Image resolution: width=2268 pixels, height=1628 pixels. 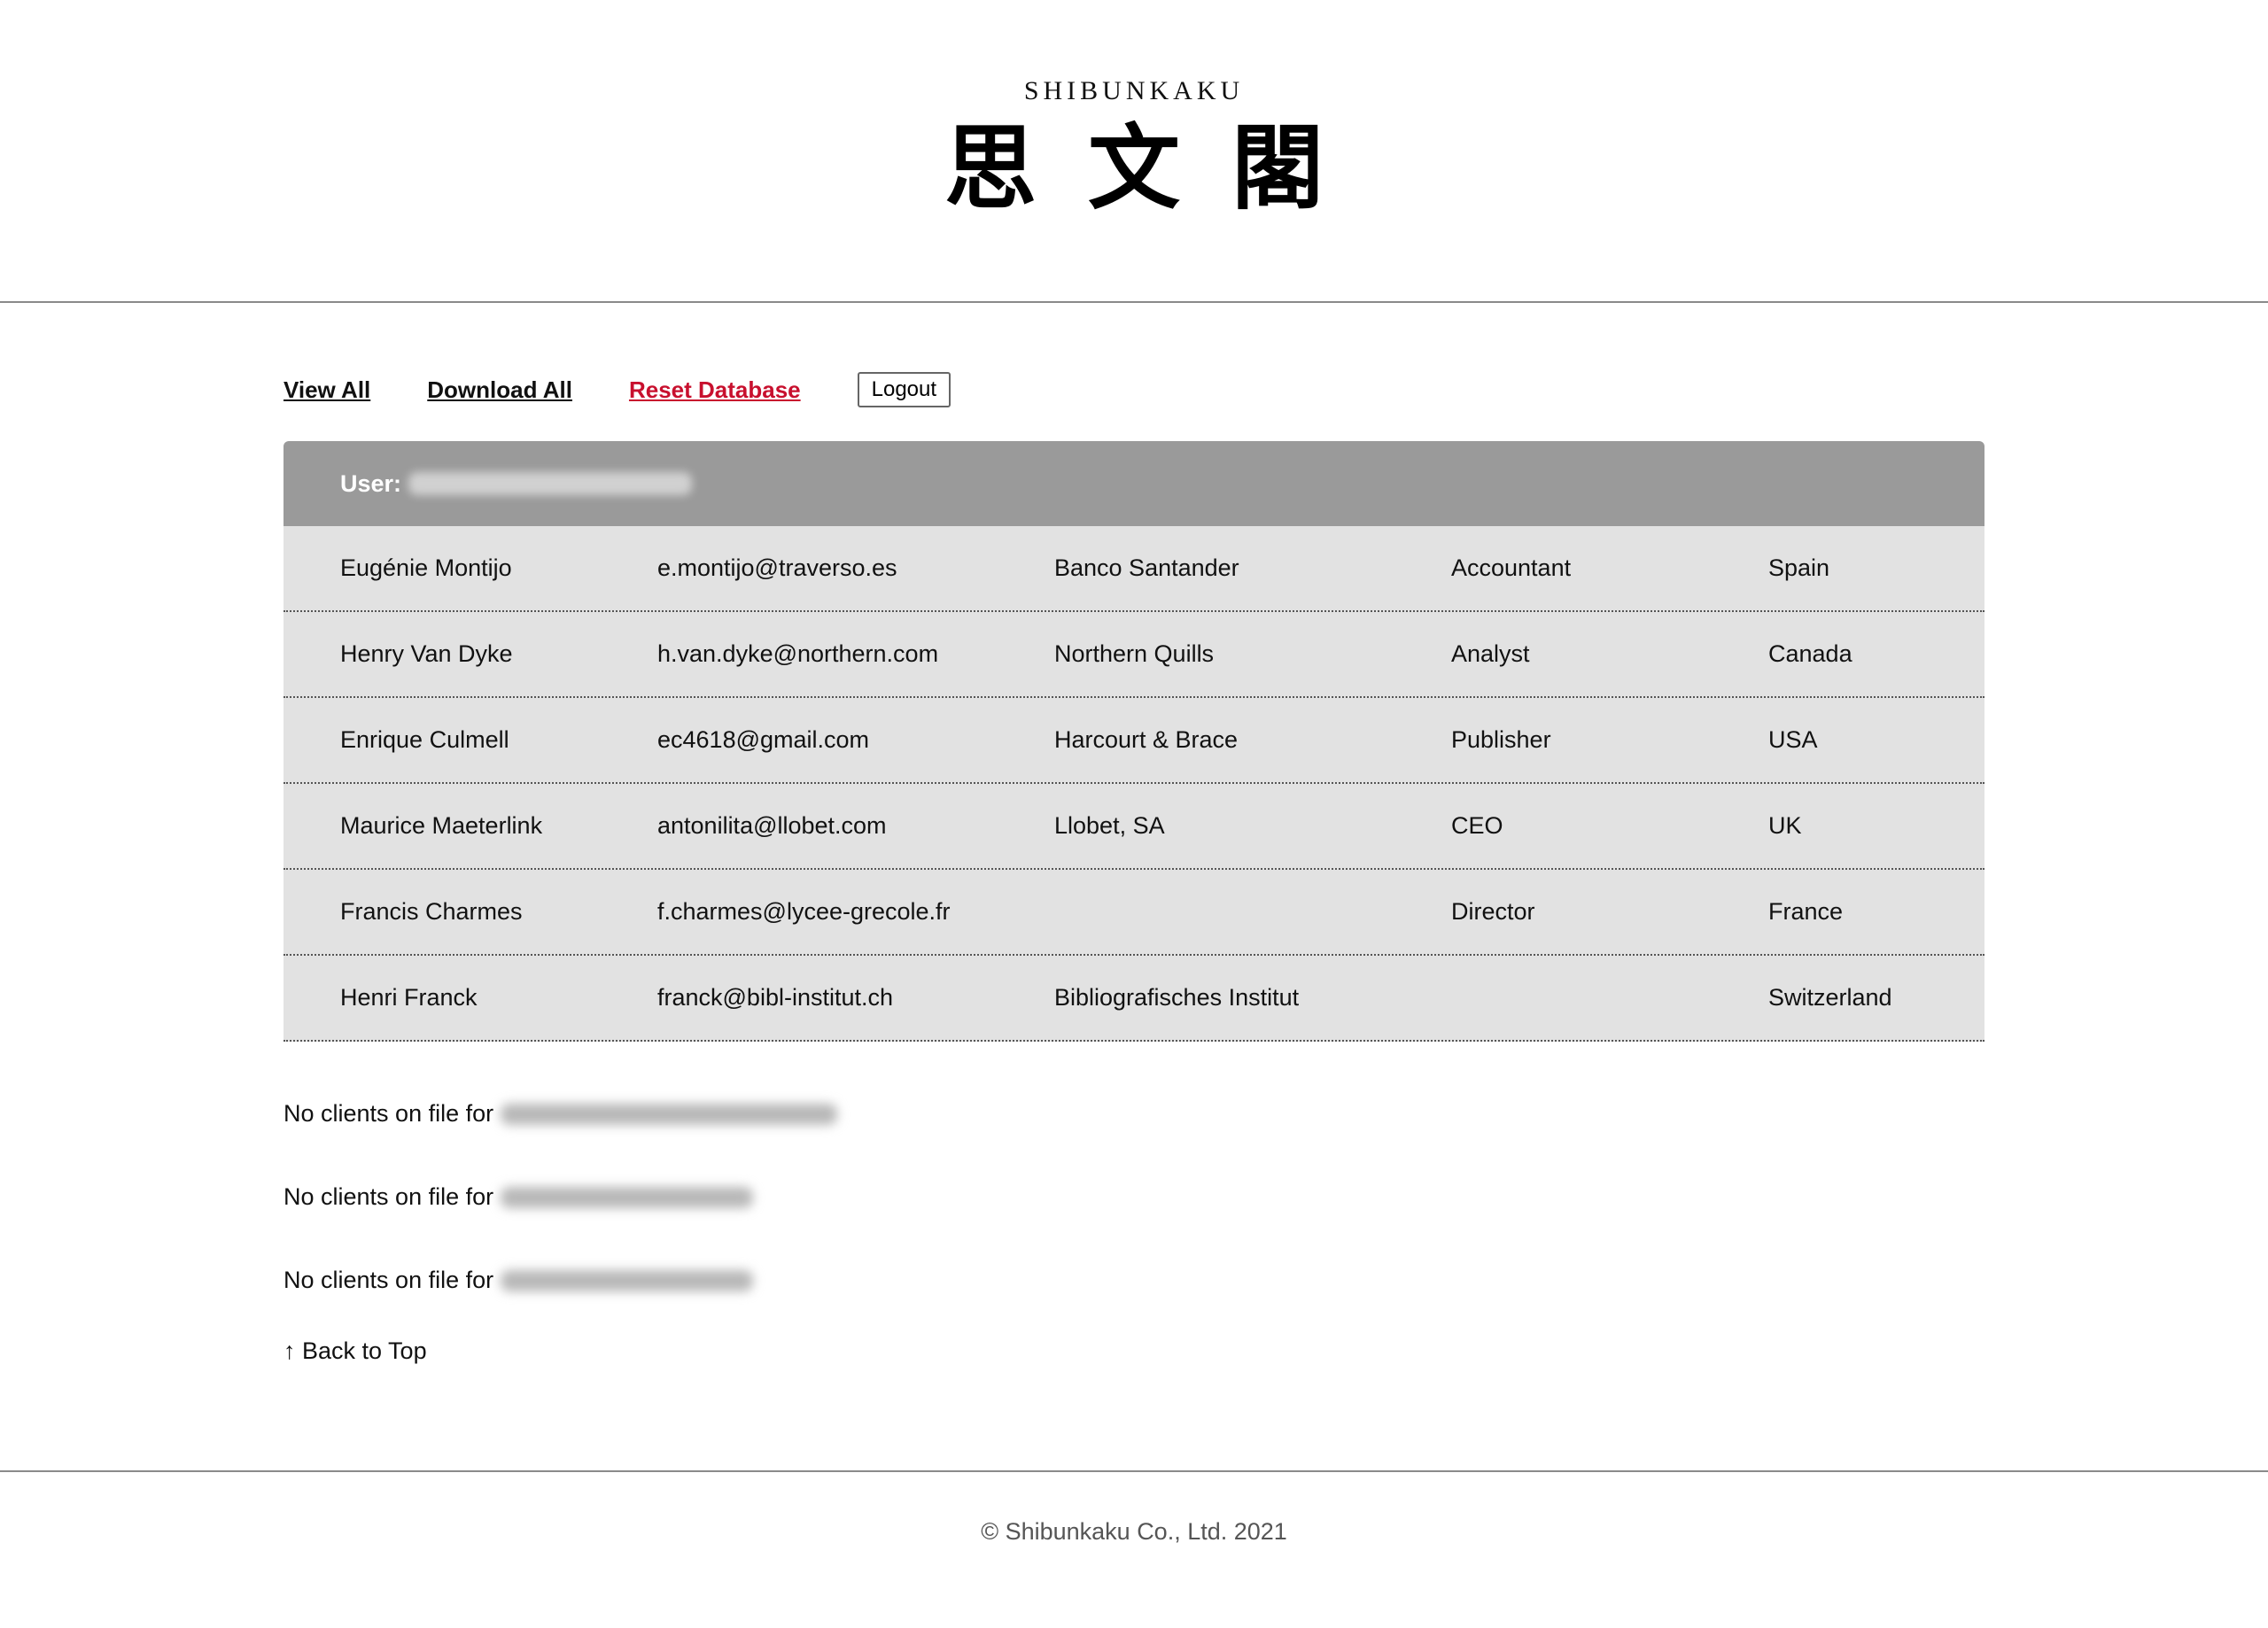 I want to click on user-panel-header: User:, so click(x=1134, y=484).